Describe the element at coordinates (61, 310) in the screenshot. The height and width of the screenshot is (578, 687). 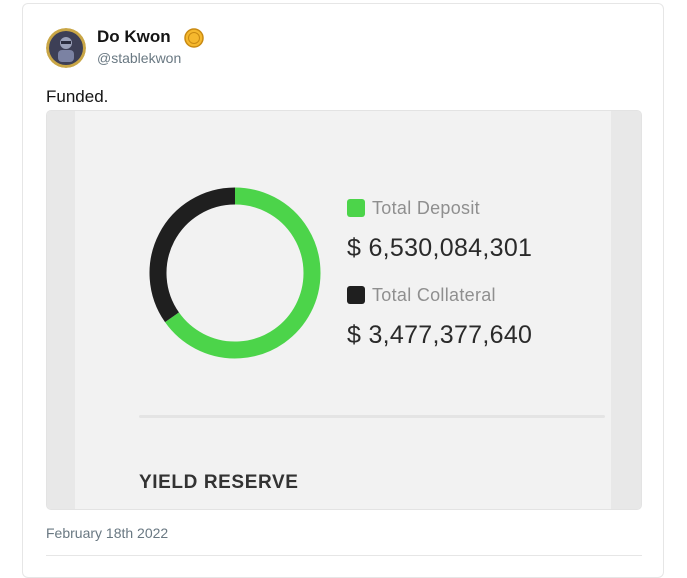
I see `media-left-border` at that location.